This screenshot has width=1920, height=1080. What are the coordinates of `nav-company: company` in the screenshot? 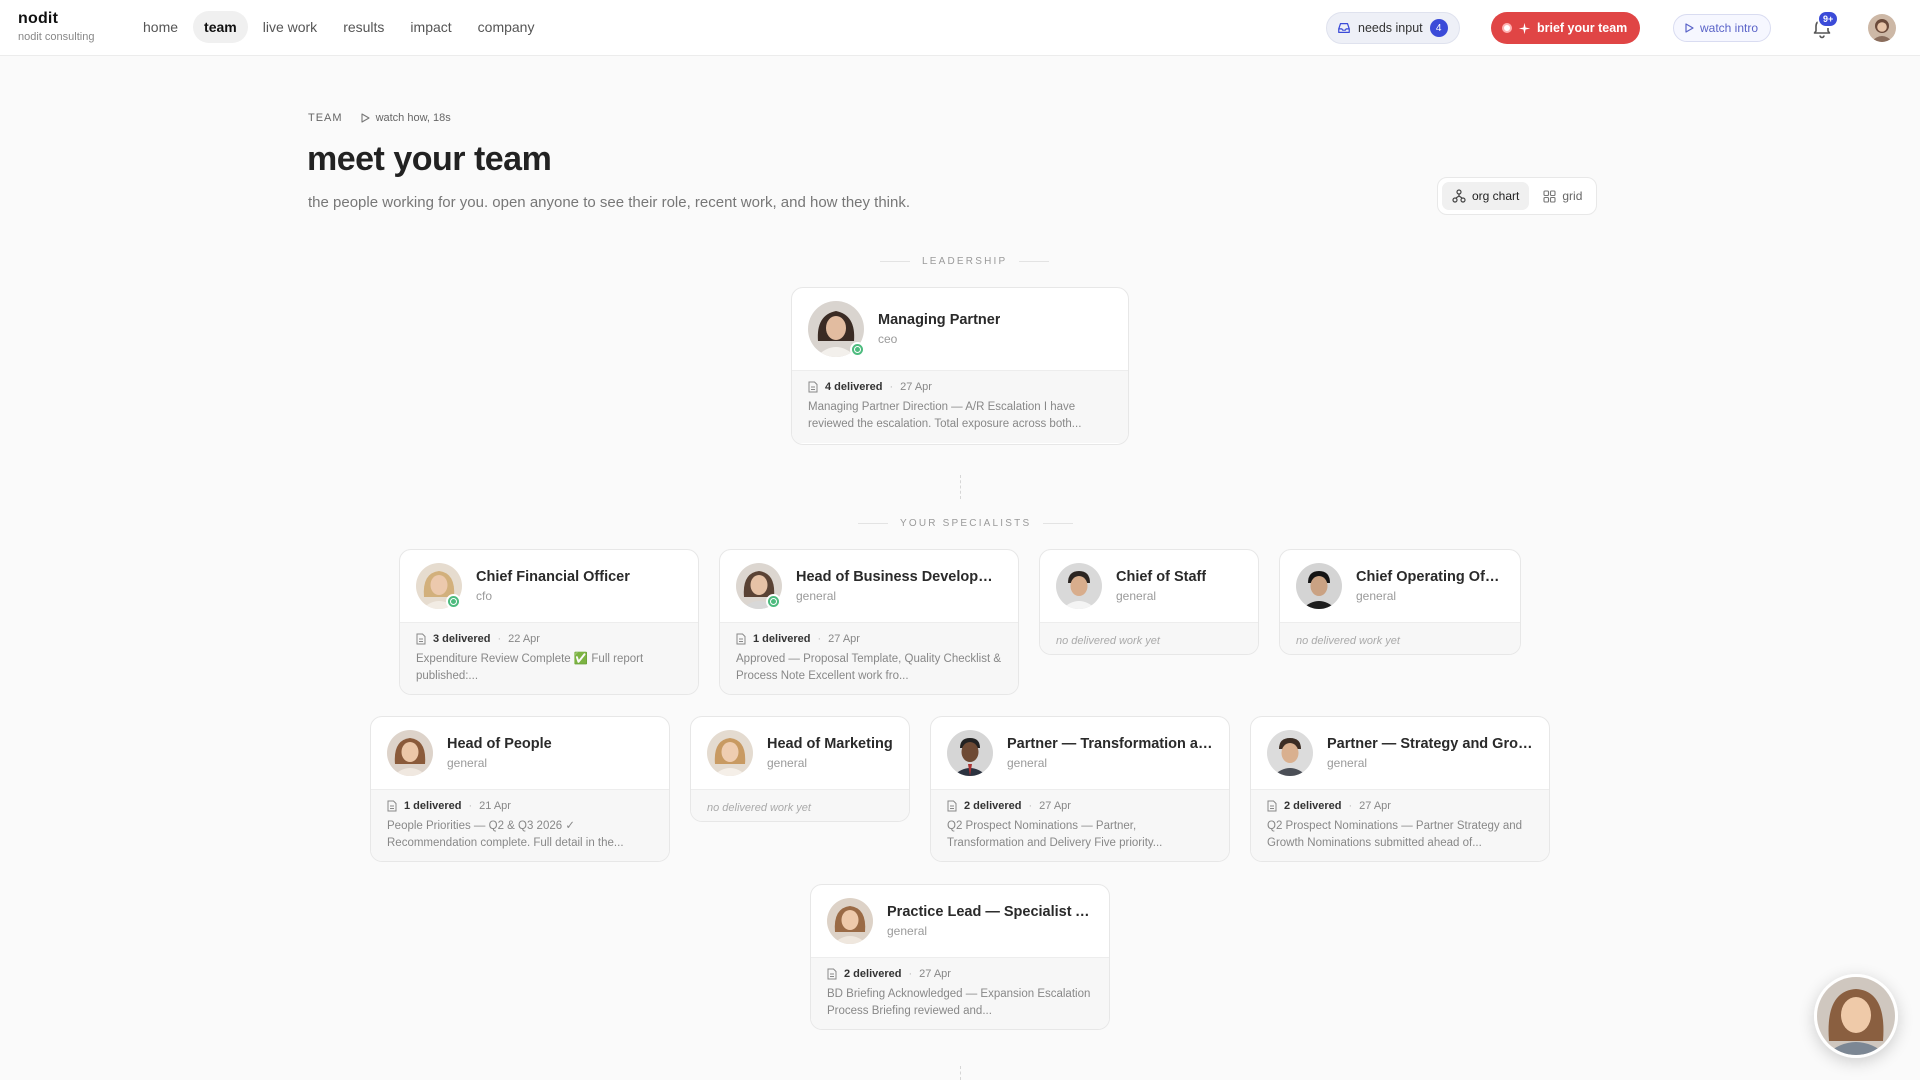 It's located at (506, 27).